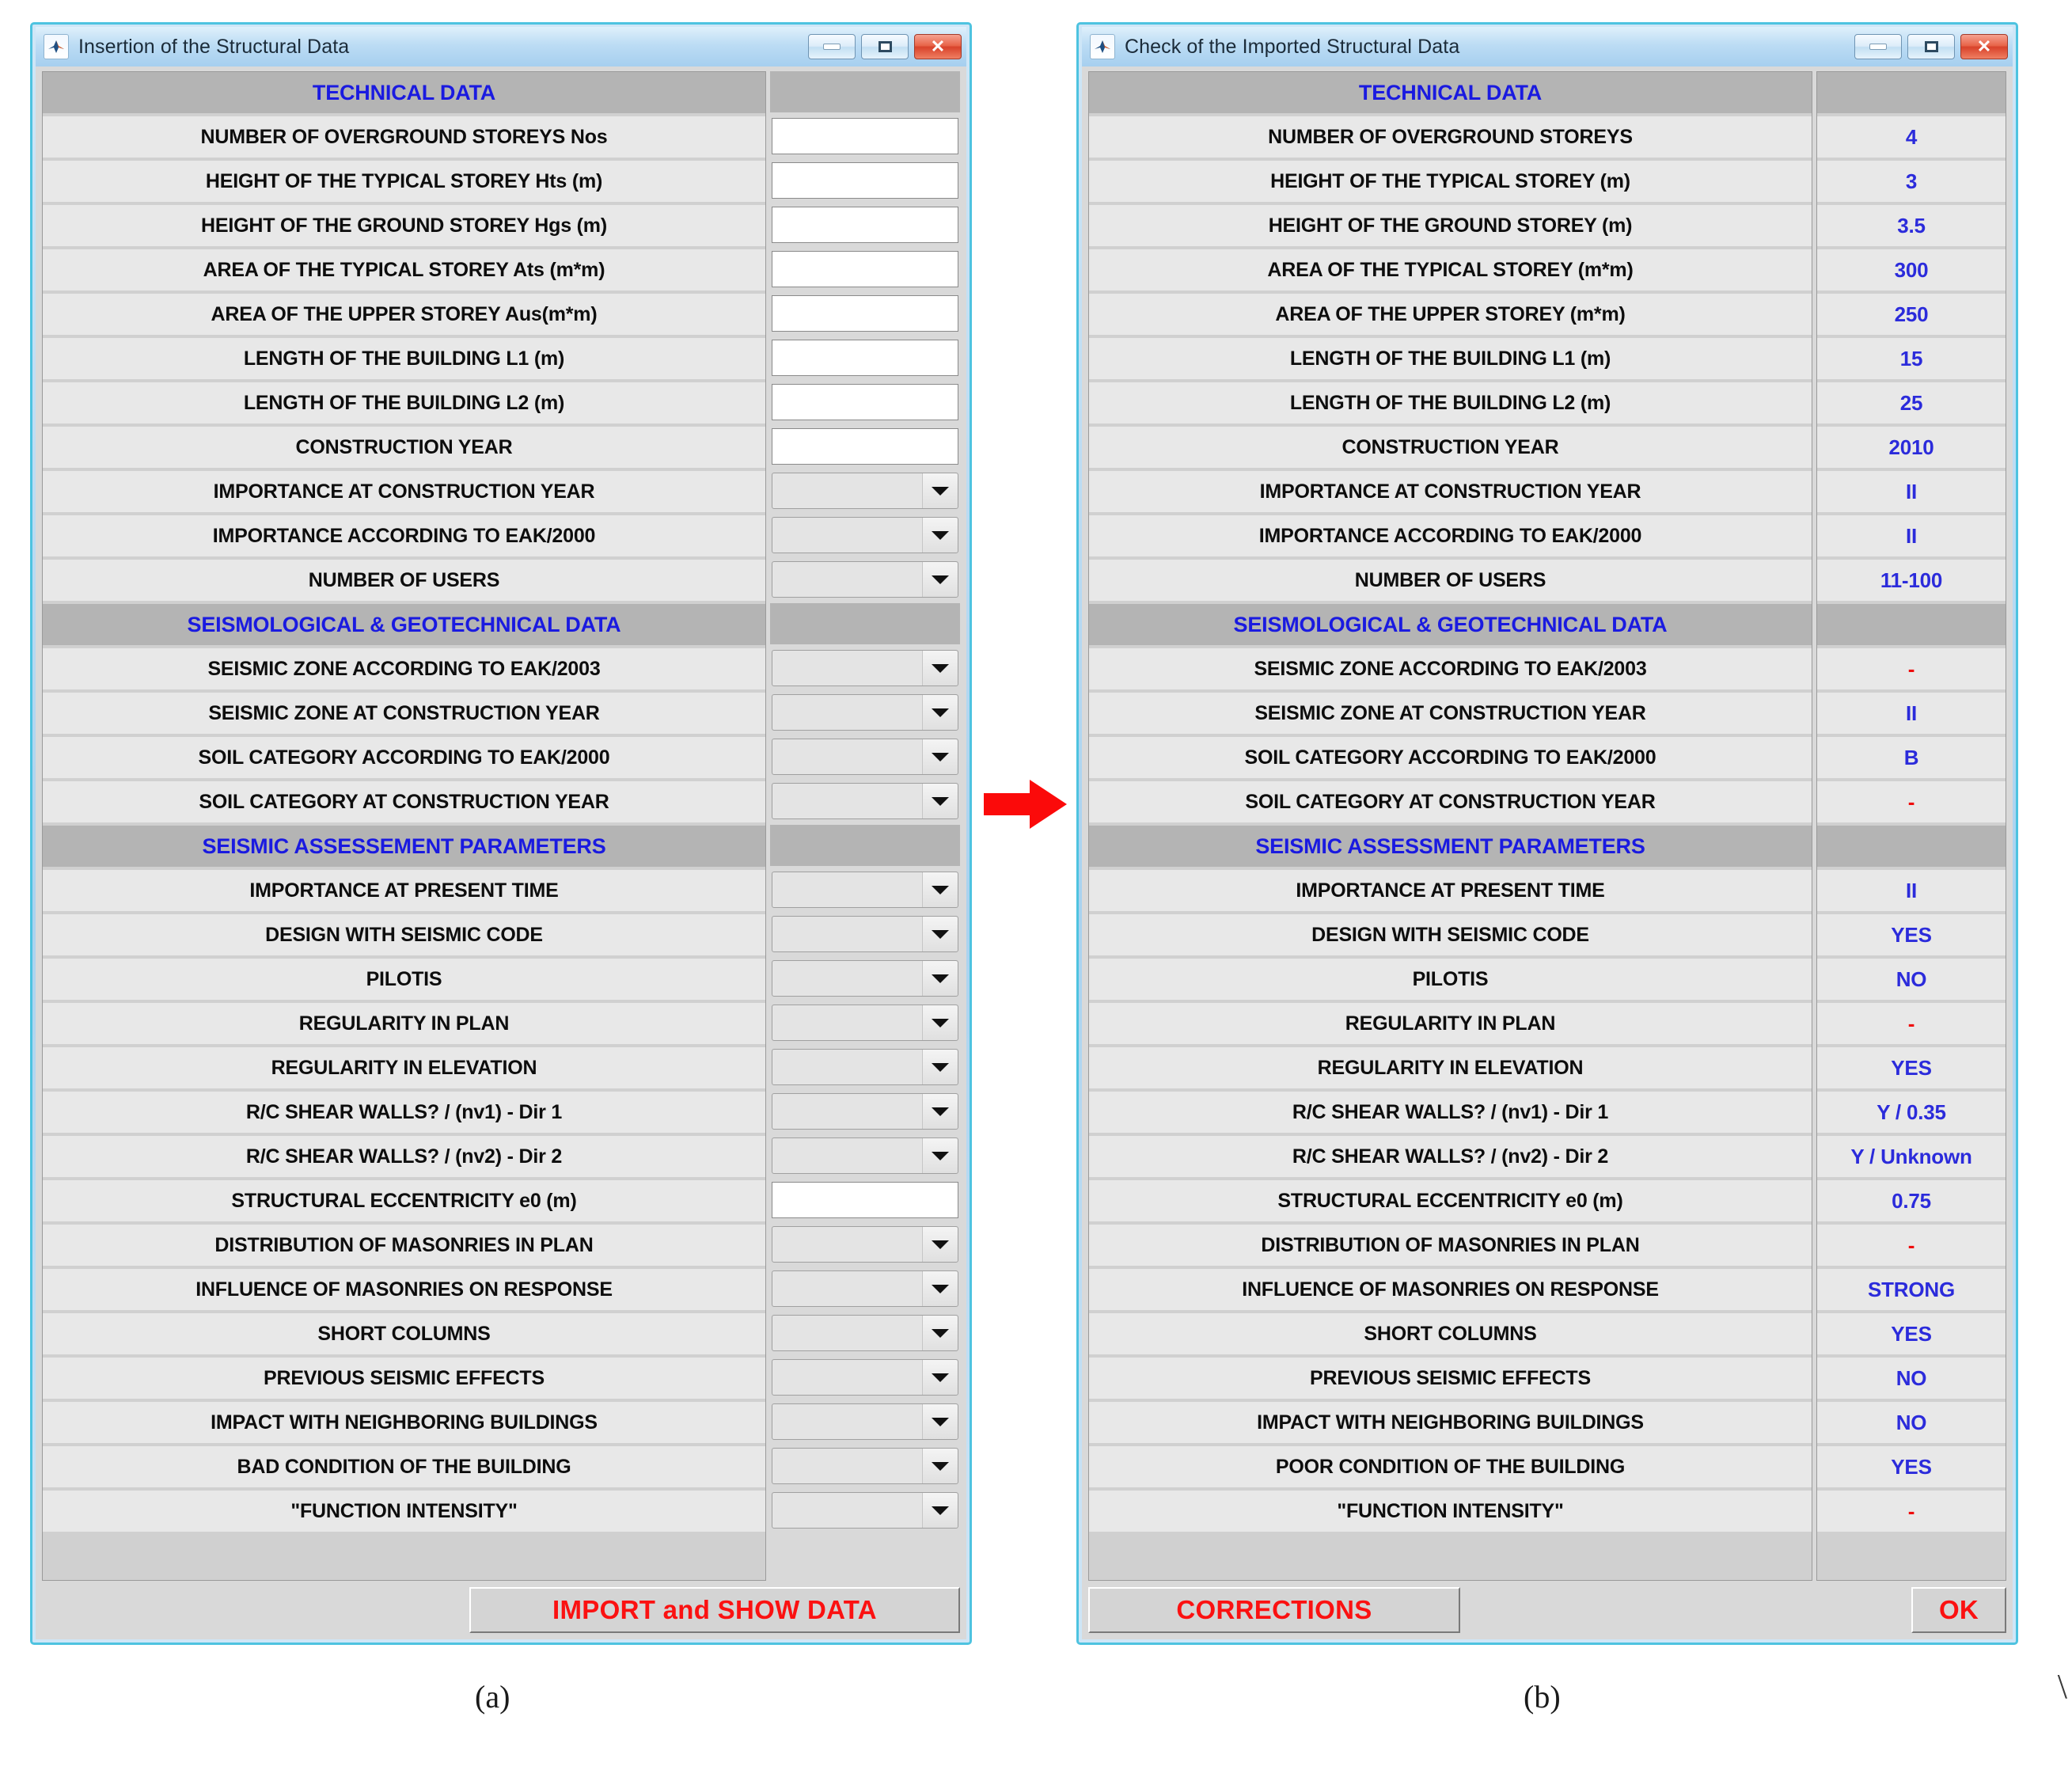 The width and height of the screenshot is (2072, 1766). Describe the element at coordinates (1912, 270) in the screenshot. I see `field-value: 300` at that location.